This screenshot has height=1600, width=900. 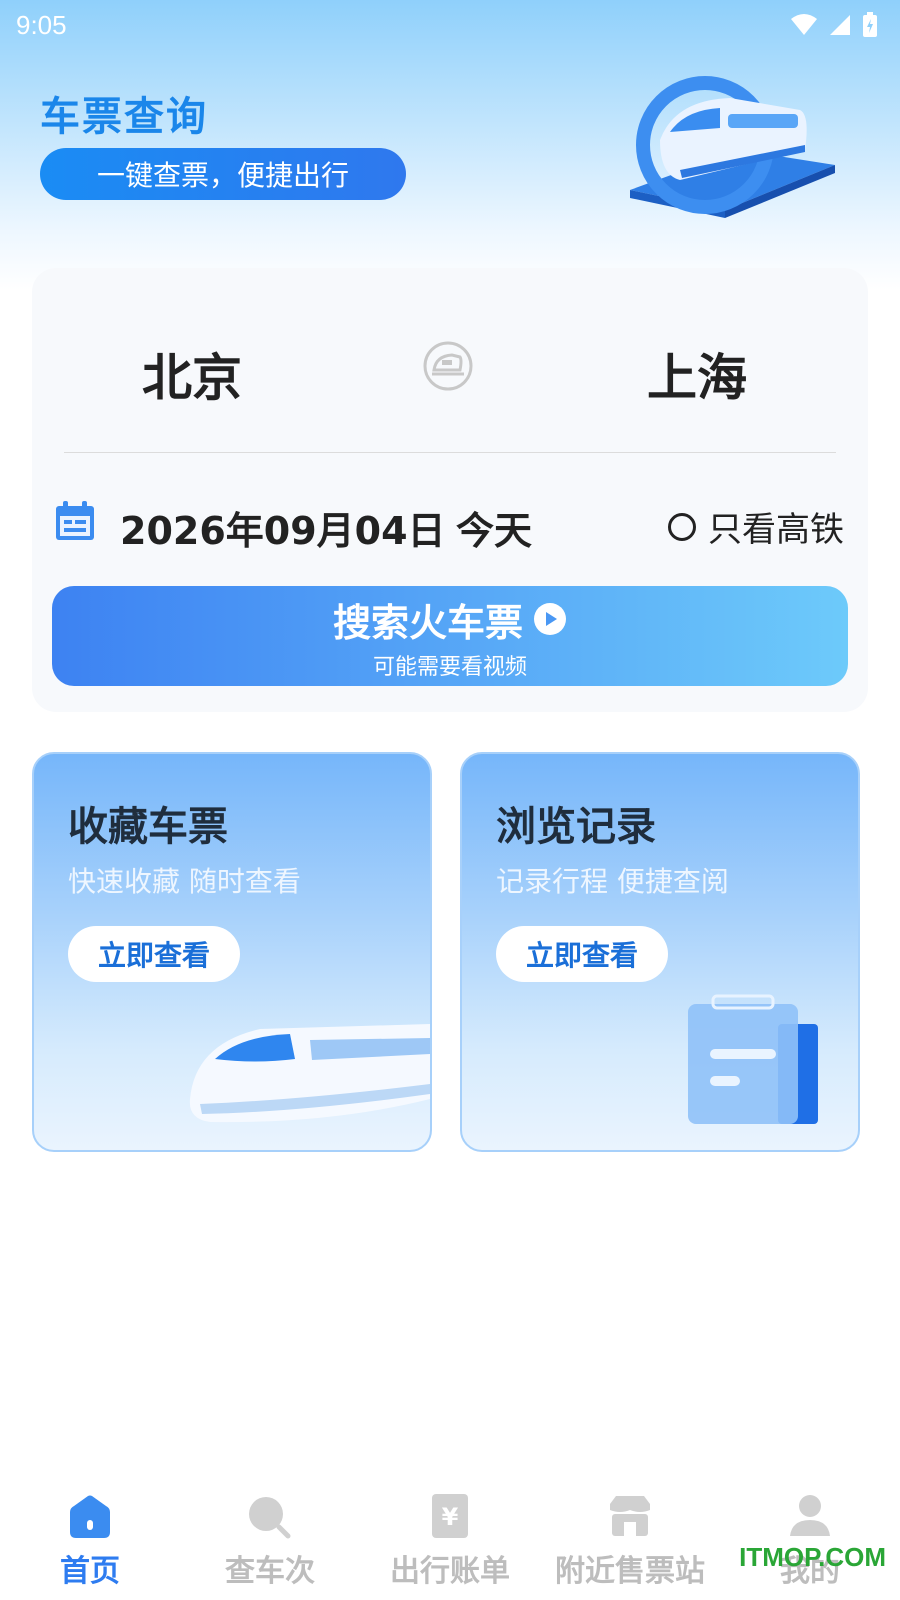 I want to click on to-city: 上海, so click(x=697, y=374).